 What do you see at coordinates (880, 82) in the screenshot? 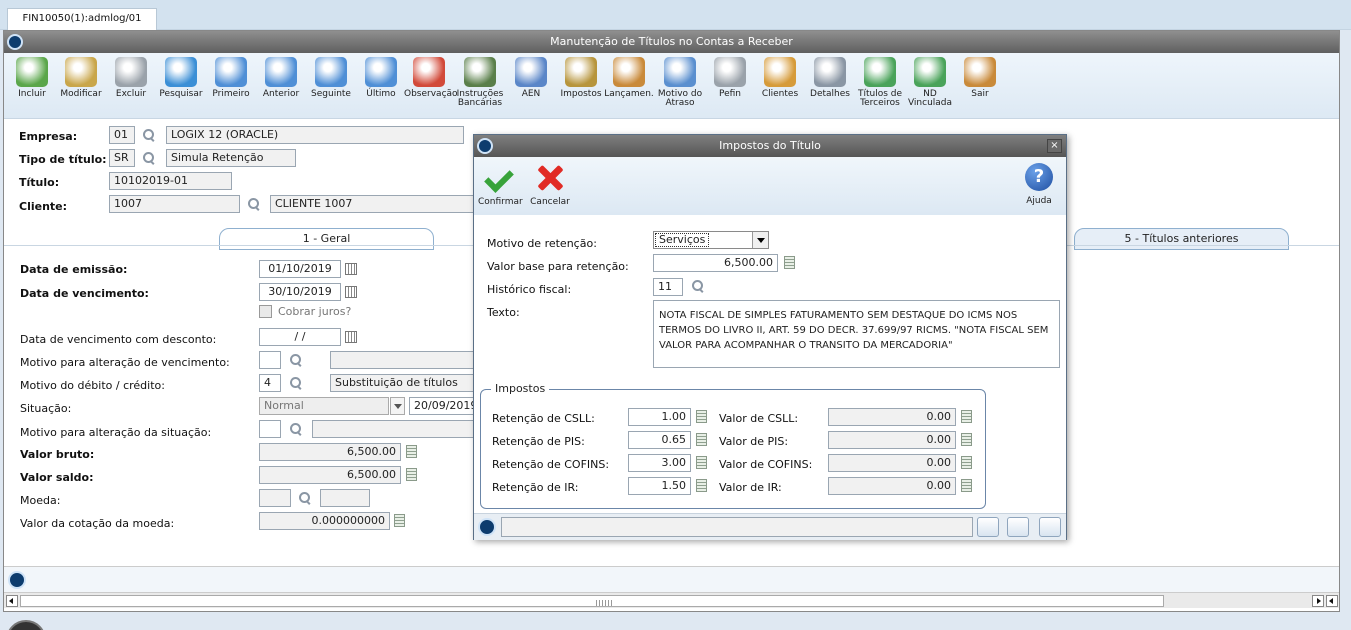
I see `toolbar-button-17: Títulos de Terceiros` at bounding box center [880, 82].